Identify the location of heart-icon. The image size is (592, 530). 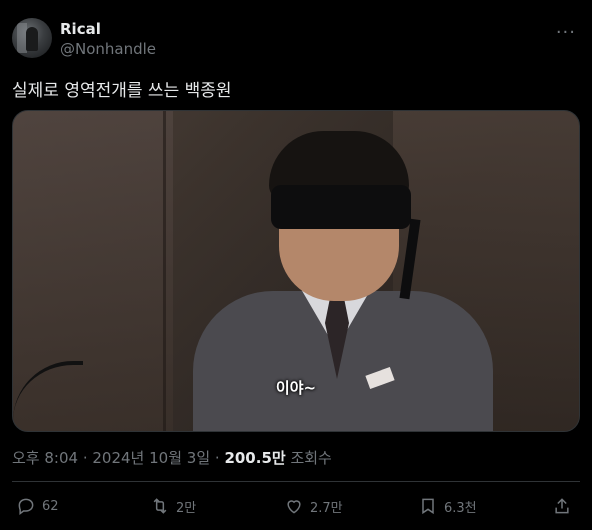
(294, 507).